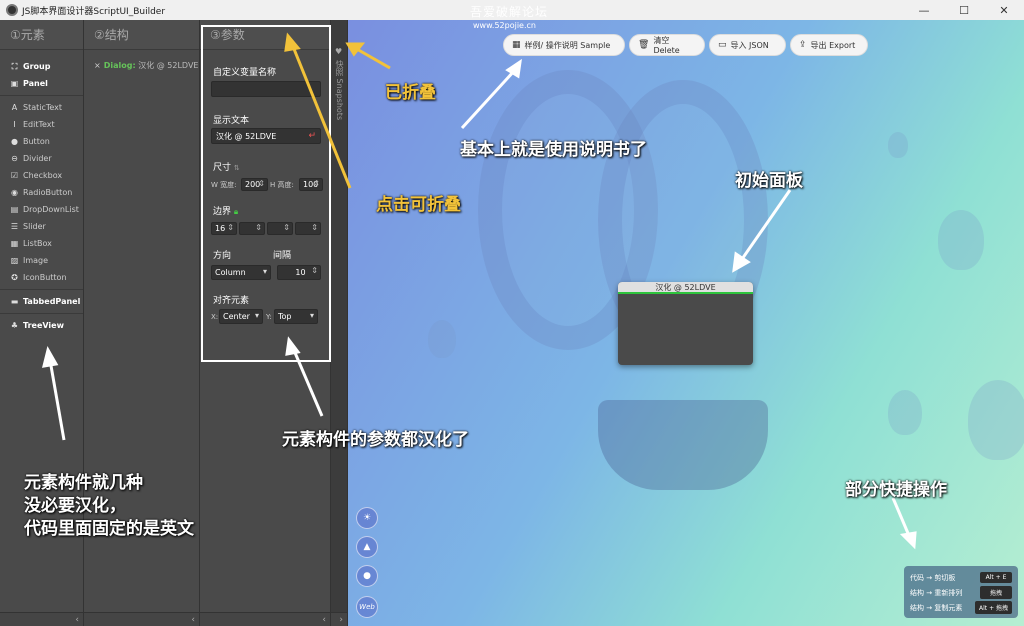 Image resolution: width=1024 pixels, height=626 pixels. What do you see at coordinates (311, 184) in the screenshot?
I see `height-input: 100` at bounding box center [311, 184].